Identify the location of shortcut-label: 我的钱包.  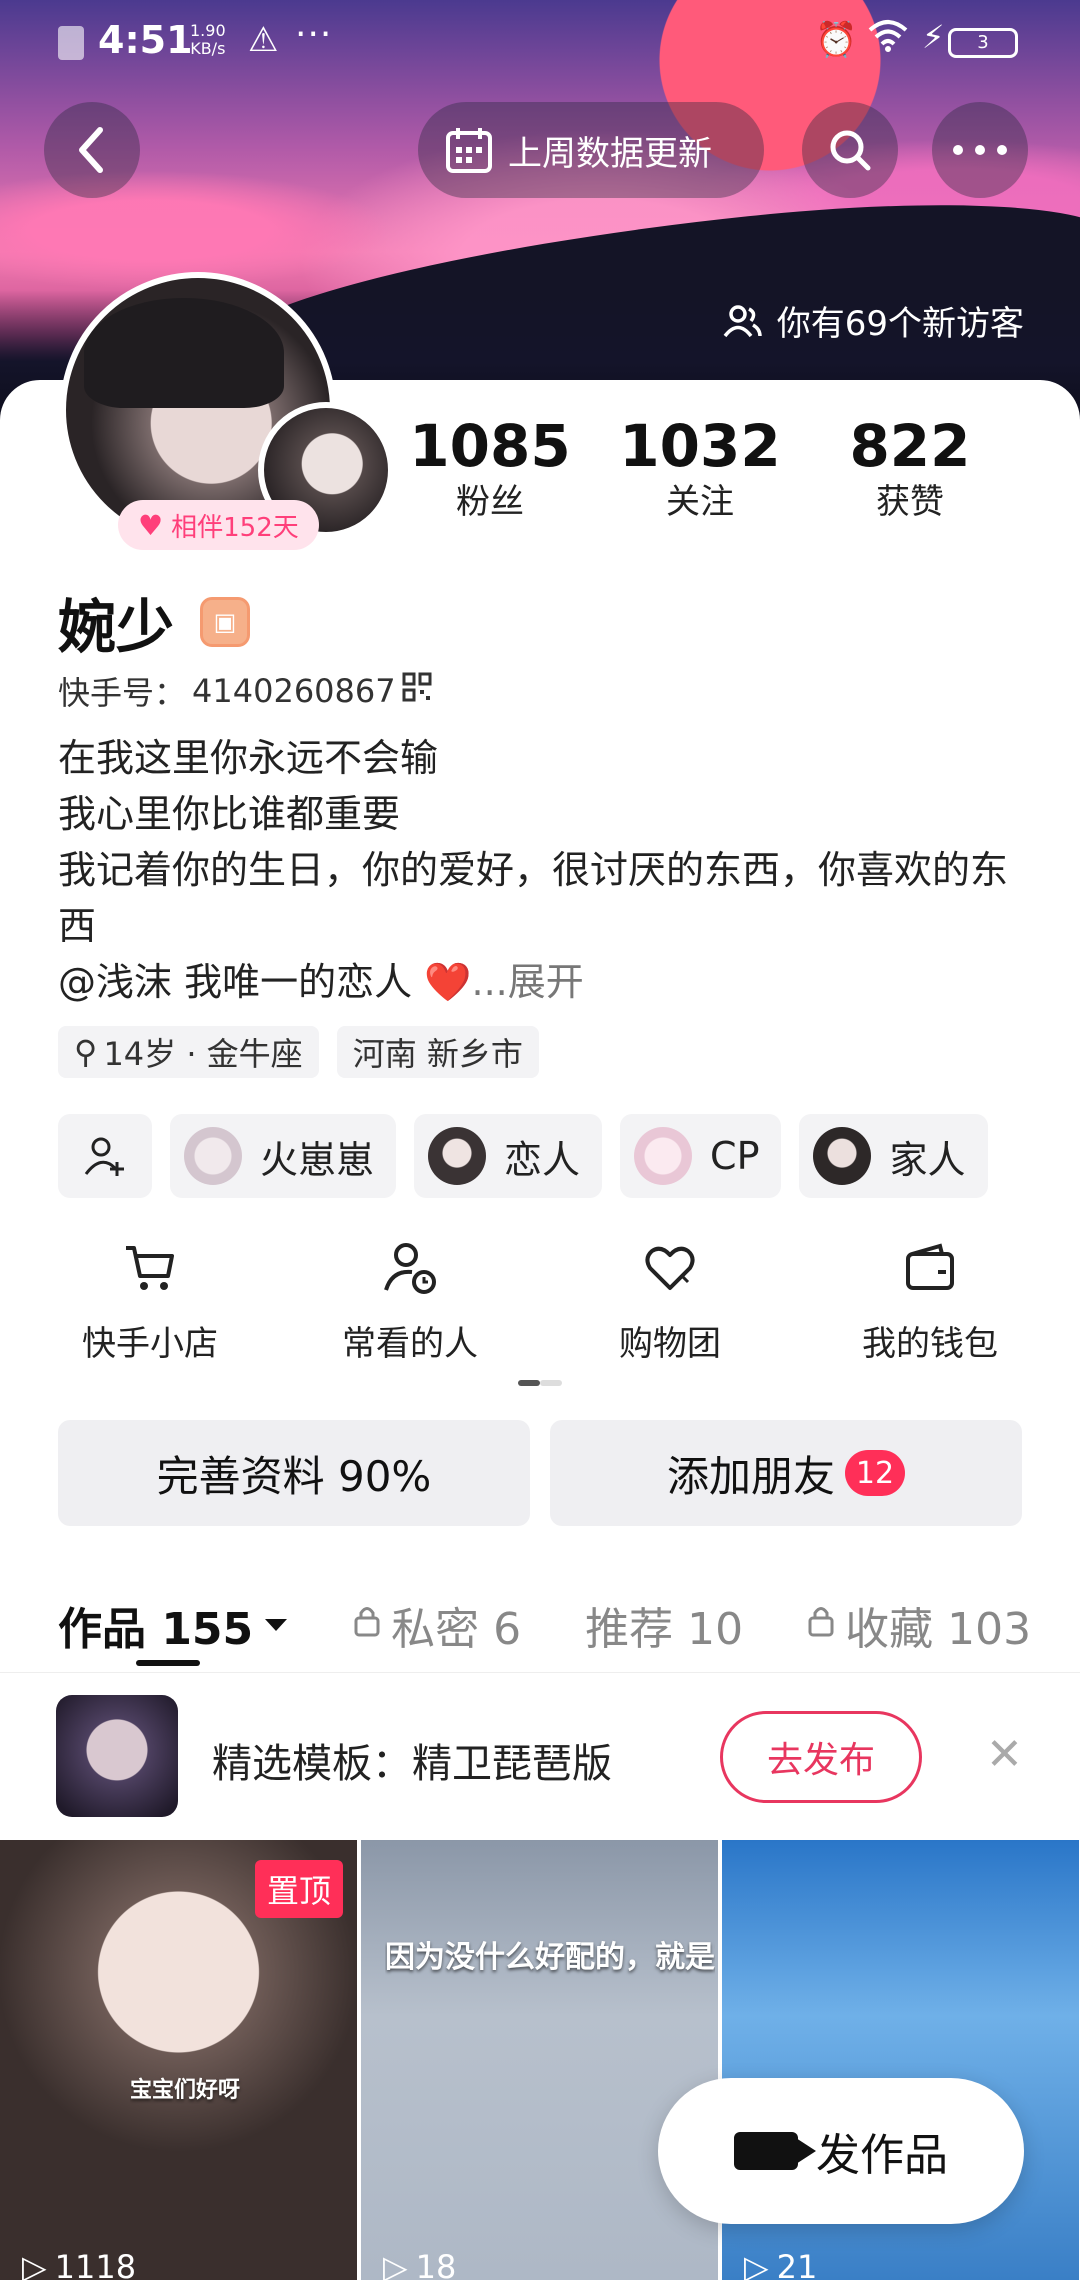
(930, 1344).